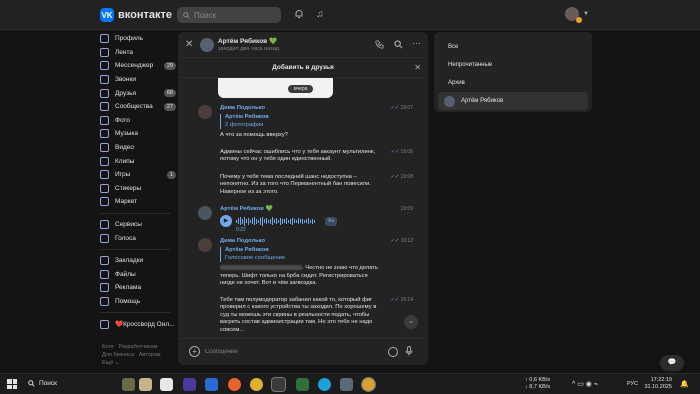  I want to click on nav-item-votes: Голоса, so click(138, 238).